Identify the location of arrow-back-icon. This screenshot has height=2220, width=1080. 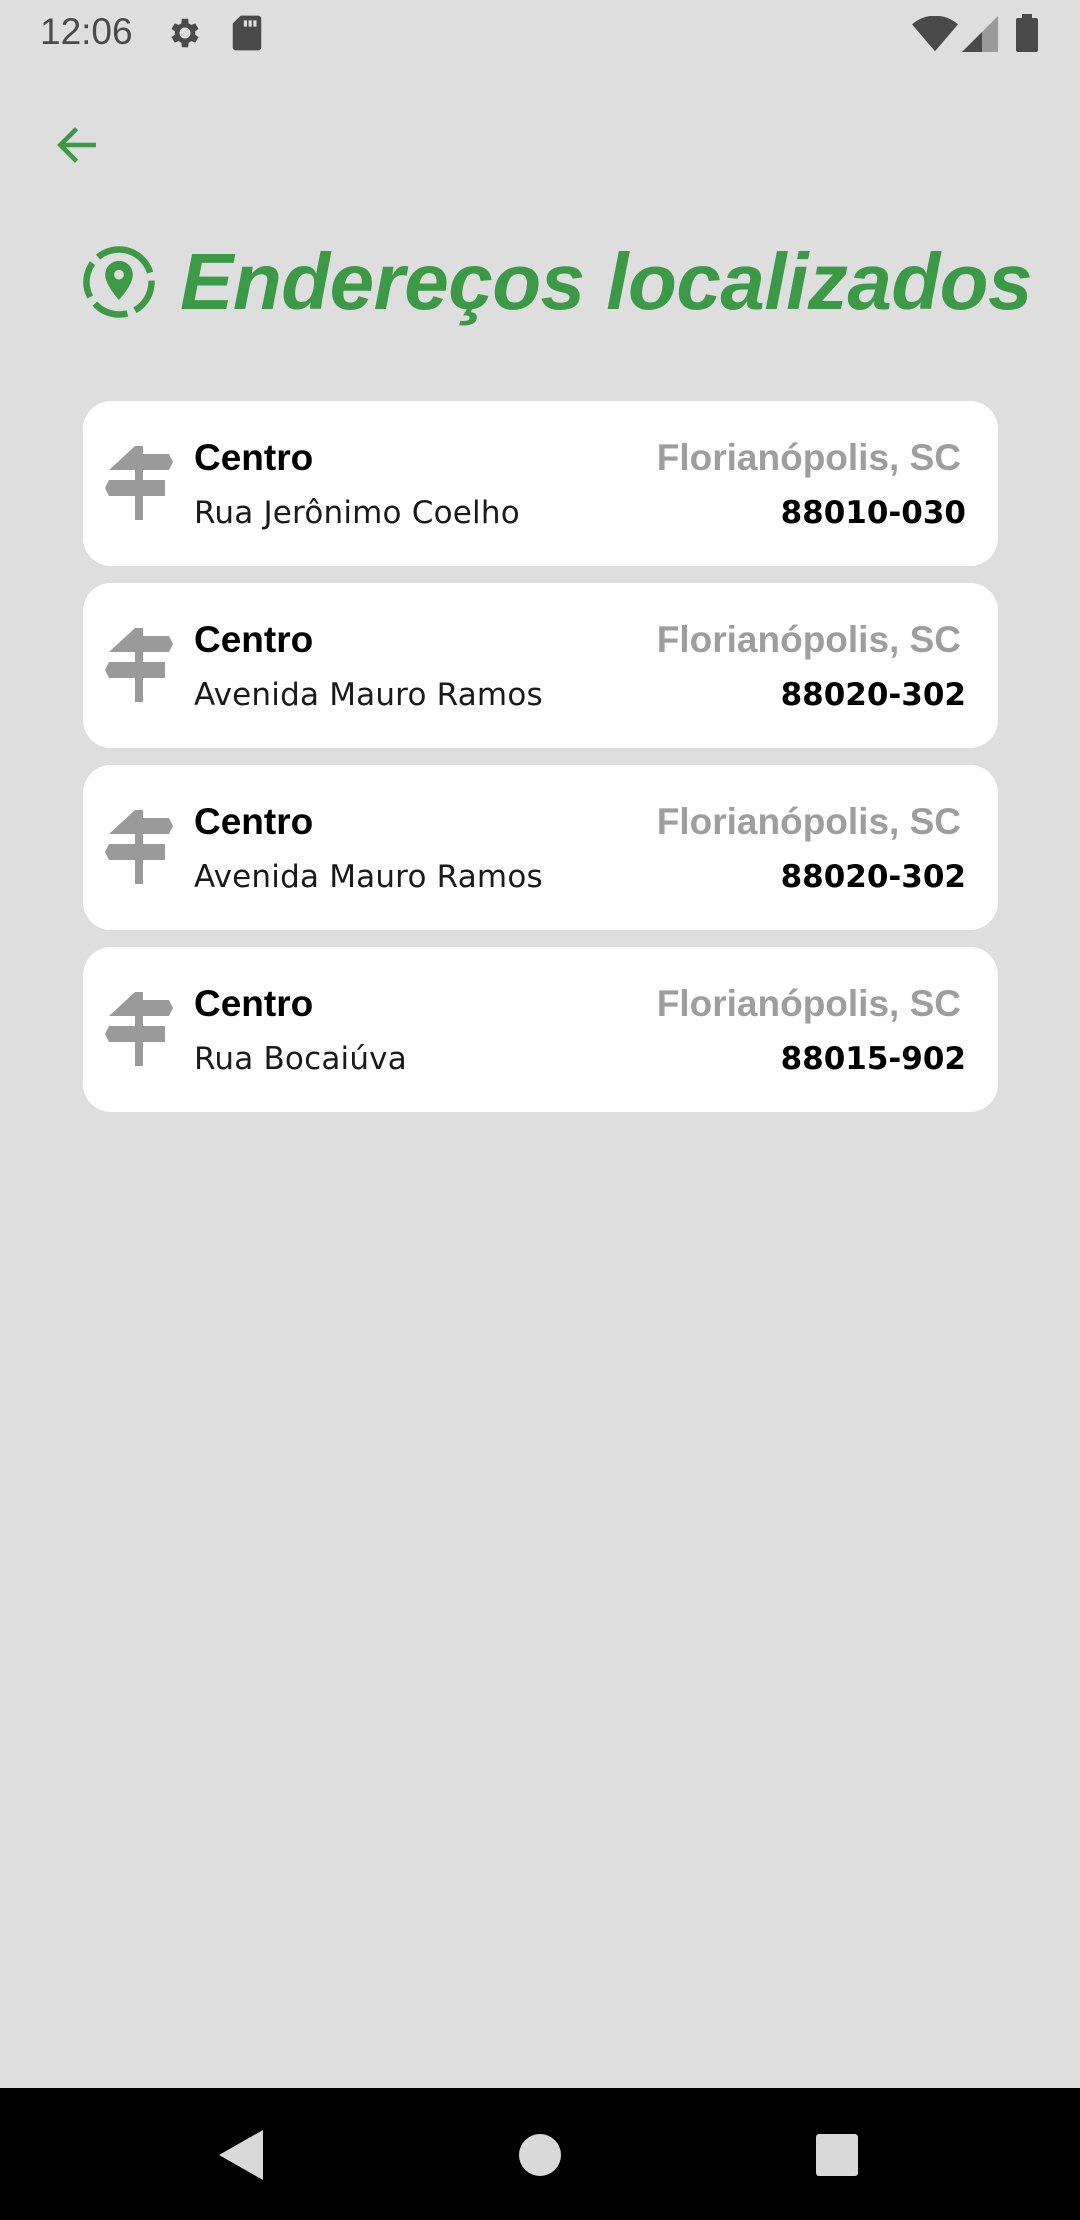
(76, 145).